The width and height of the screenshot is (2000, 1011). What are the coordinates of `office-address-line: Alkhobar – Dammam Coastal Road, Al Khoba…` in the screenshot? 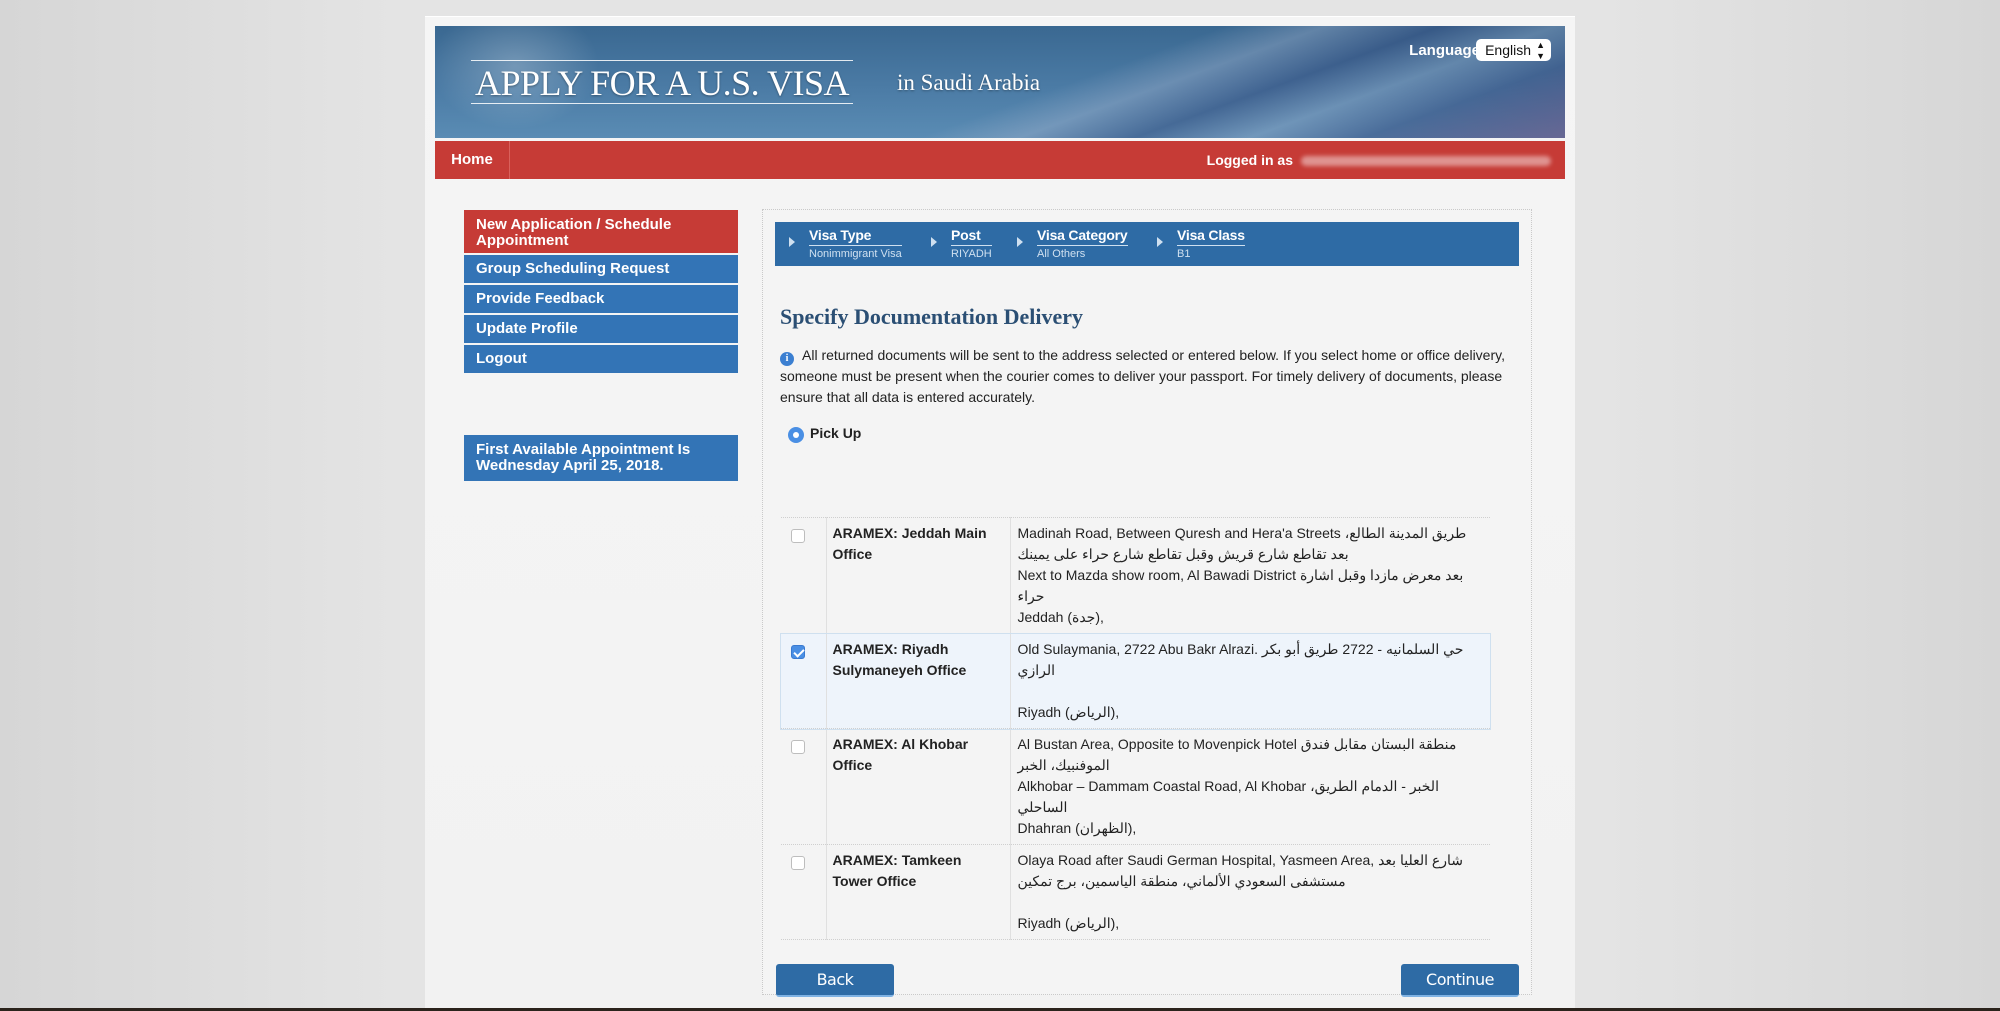 It's located at (1228, 796).